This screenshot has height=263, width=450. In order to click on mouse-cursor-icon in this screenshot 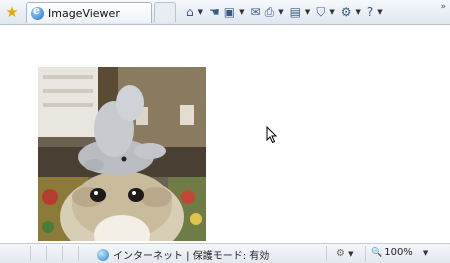, I will do `click(272, 135)`.